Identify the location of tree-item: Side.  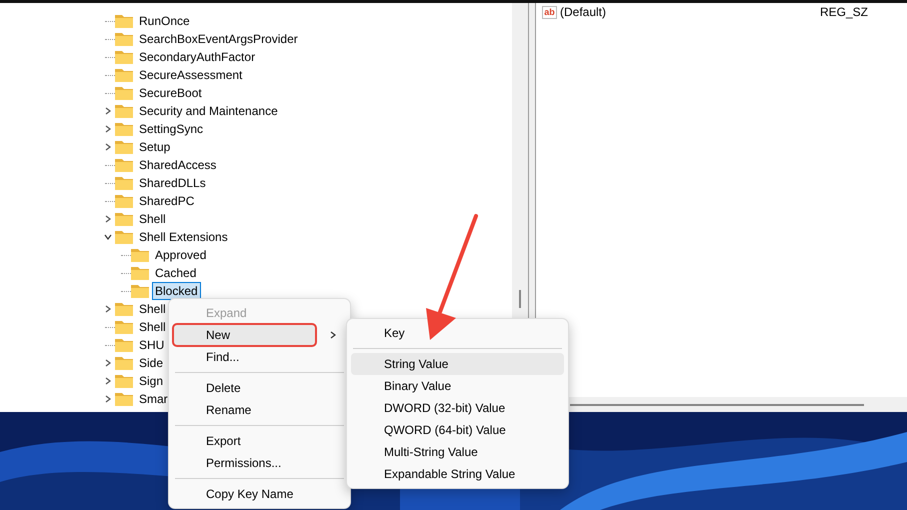
(151, 363).